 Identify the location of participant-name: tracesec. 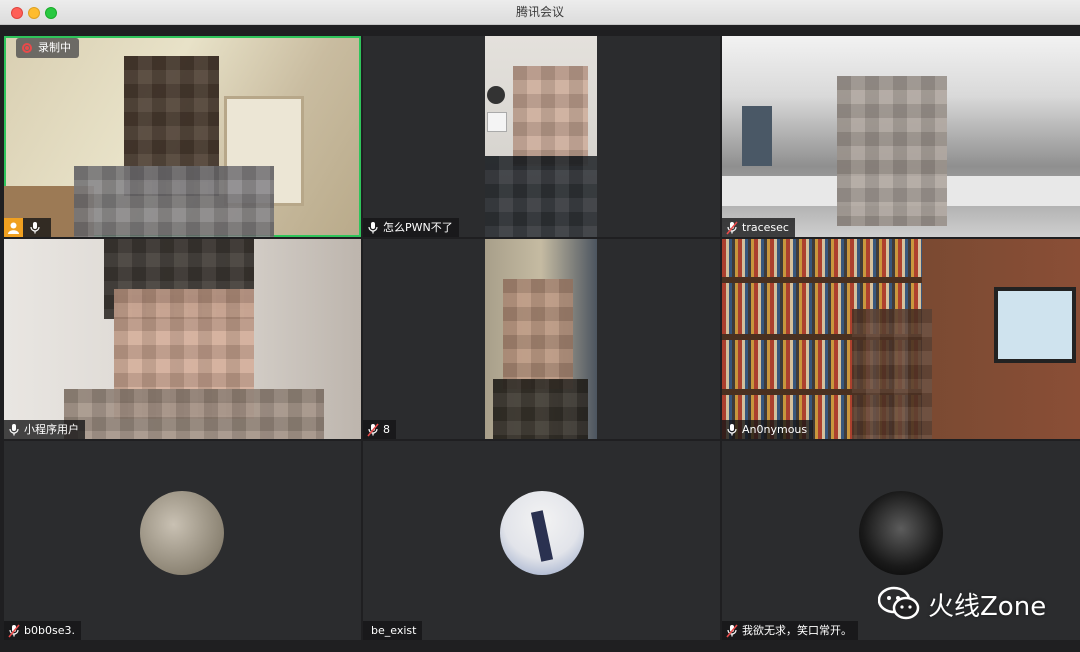
(765, 227).